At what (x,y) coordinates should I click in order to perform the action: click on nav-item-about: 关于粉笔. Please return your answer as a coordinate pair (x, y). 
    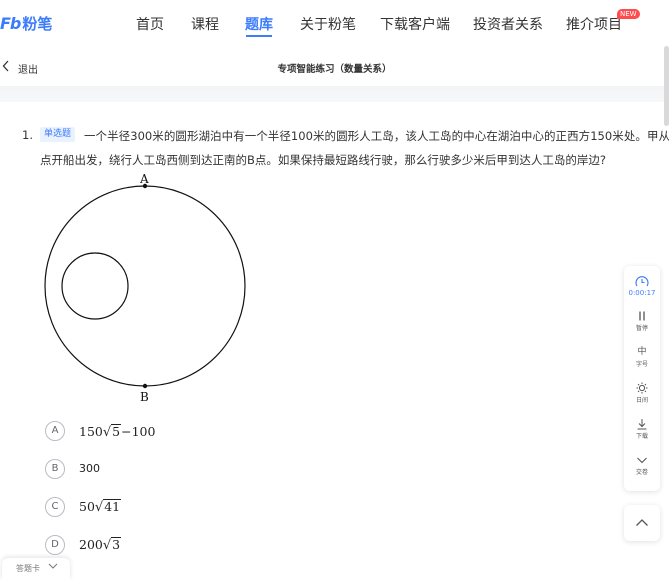
    Looking at the image, I should click on (328, 24).